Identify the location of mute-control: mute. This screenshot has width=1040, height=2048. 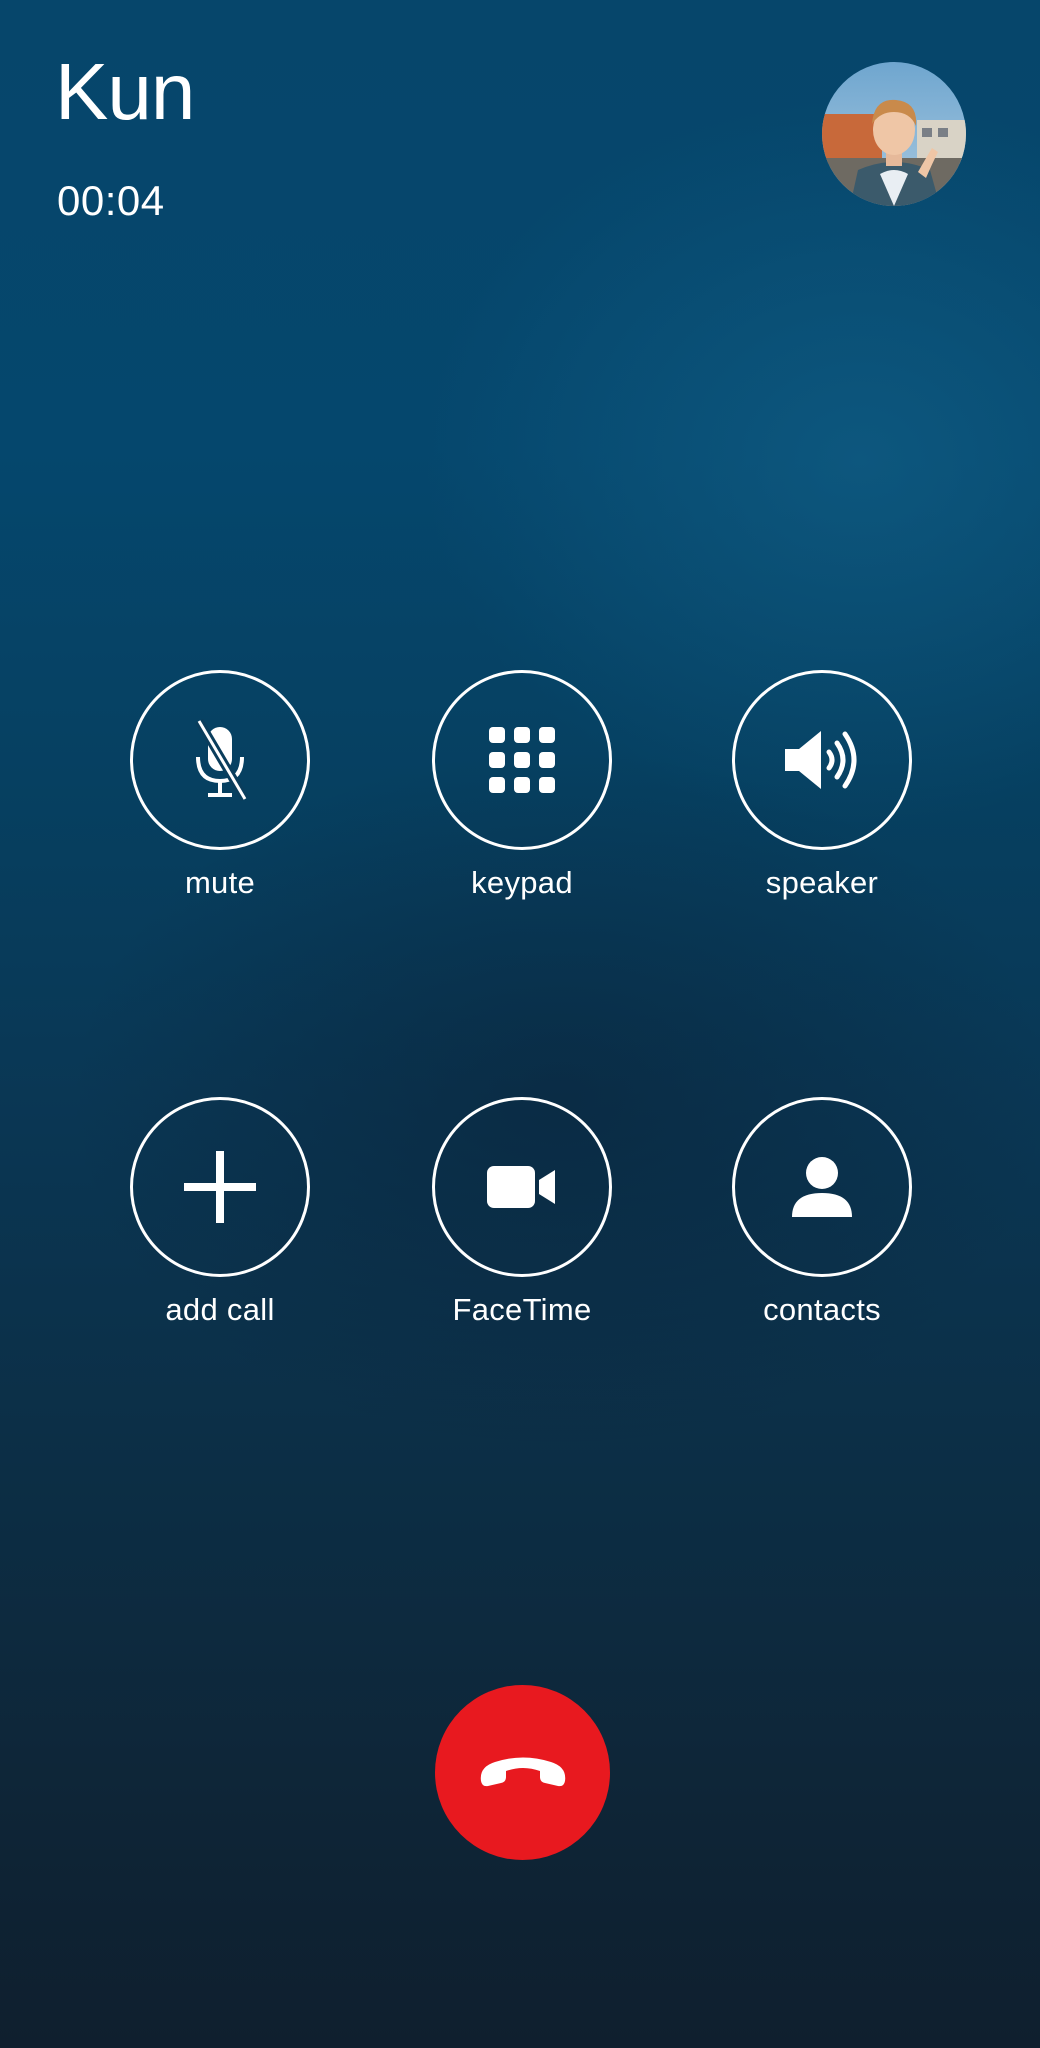
(220, 785).